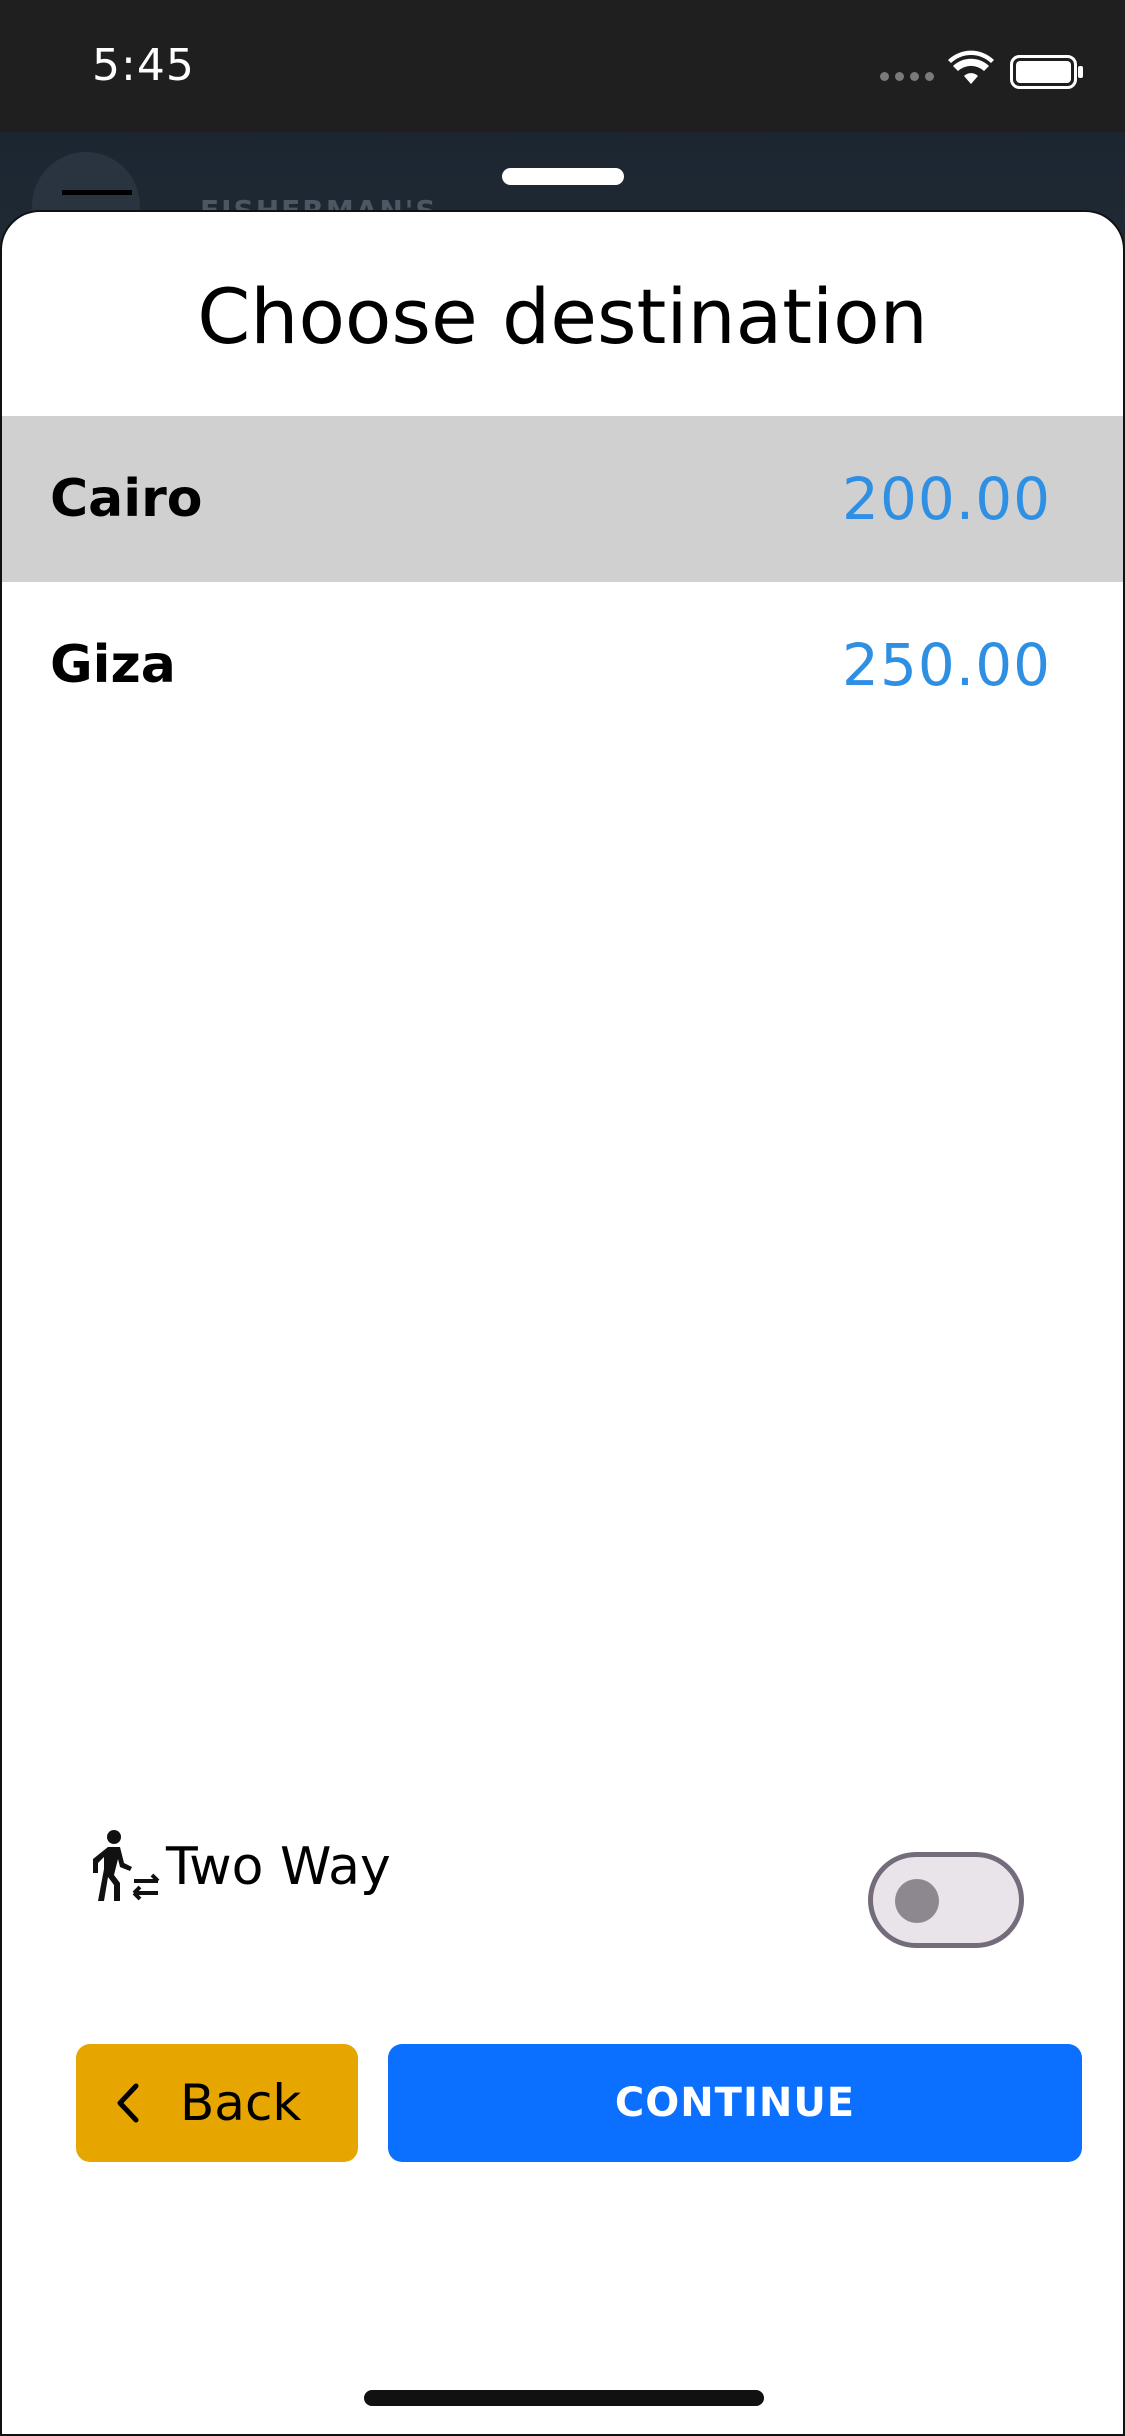  What do you see at coordinates (143, 65) in the screenshot?
I see `status-time: 5:45` at bounding box center [143, 65].